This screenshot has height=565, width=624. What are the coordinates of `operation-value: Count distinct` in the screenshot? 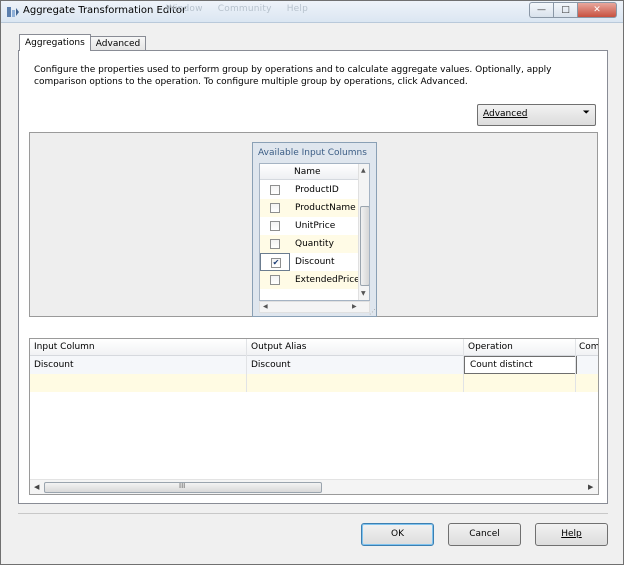 It's located at (501, 365).